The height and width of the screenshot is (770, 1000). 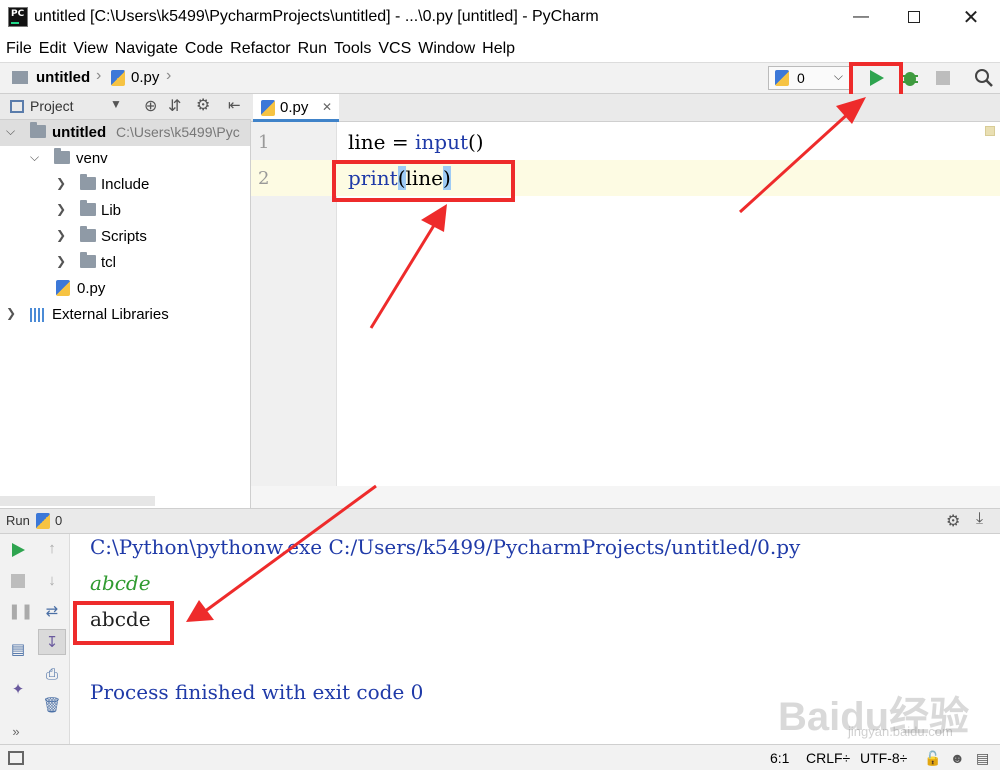 What do you see at coordinates (779, 758) in the screenshot?
I see `caret-position: 6:1` at bounding box center [779, 758].